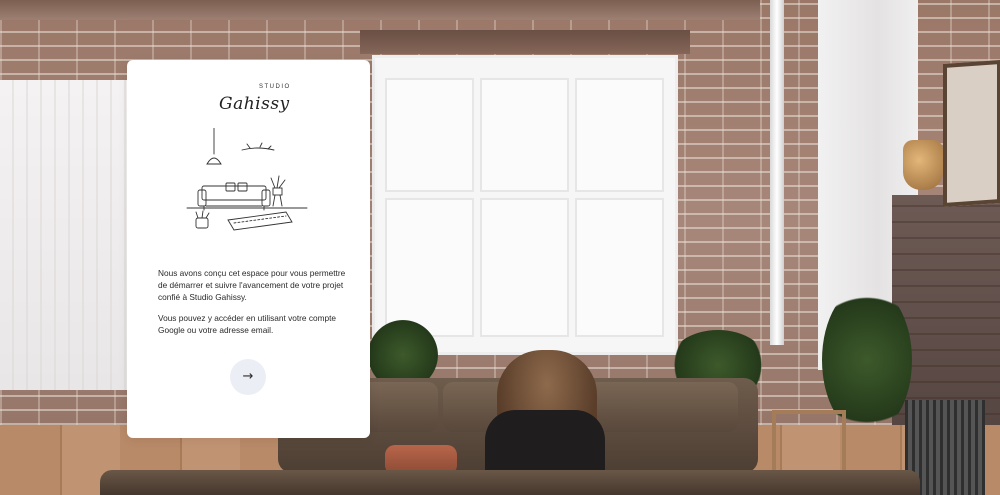 This screenshot has height=495, width=1000. Describe the element at coordinates (525, 42) in the screenshot. I see `window-lintel` at that location.